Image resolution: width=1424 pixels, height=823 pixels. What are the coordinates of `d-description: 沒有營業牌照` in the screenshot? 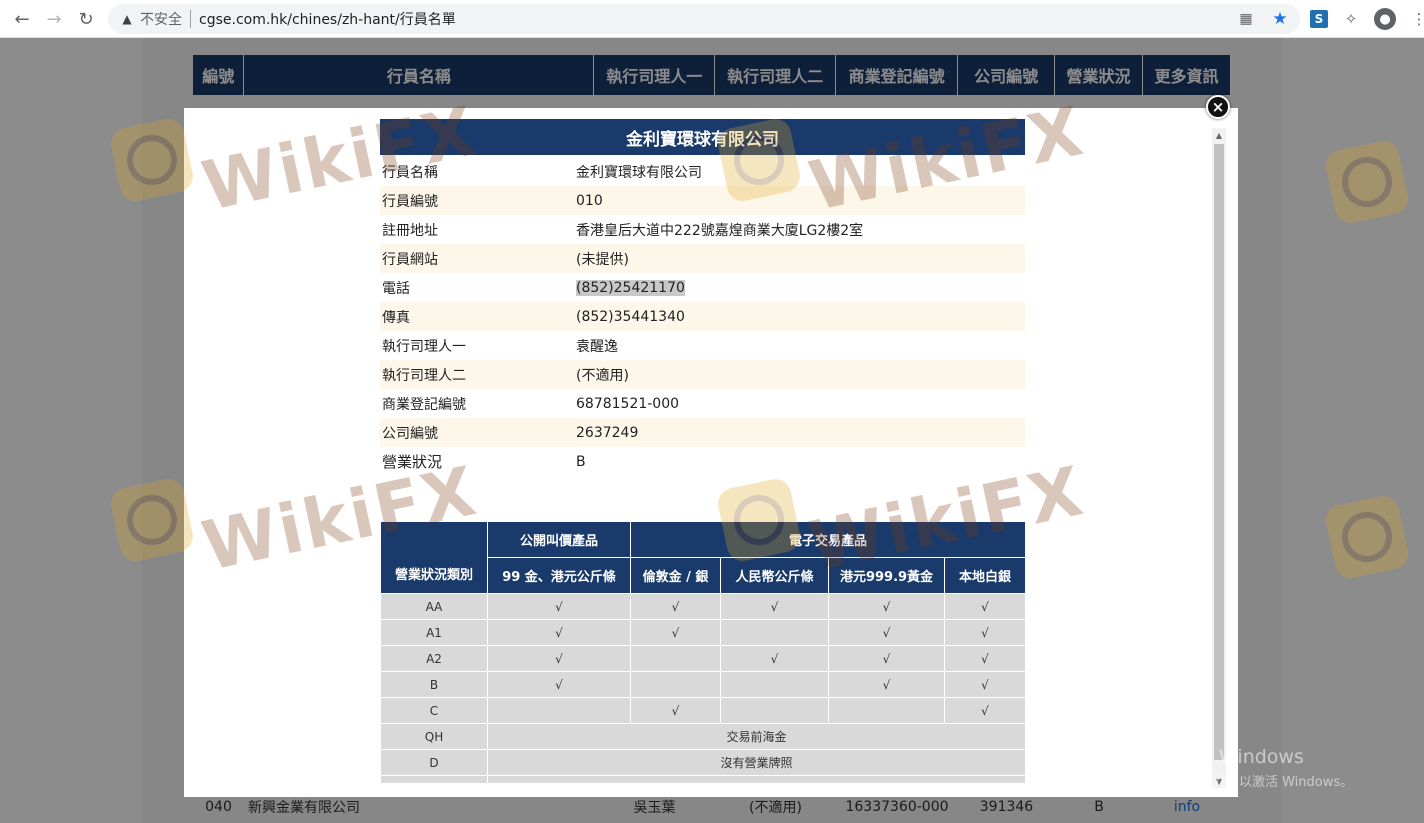 It's located at (756, 762).